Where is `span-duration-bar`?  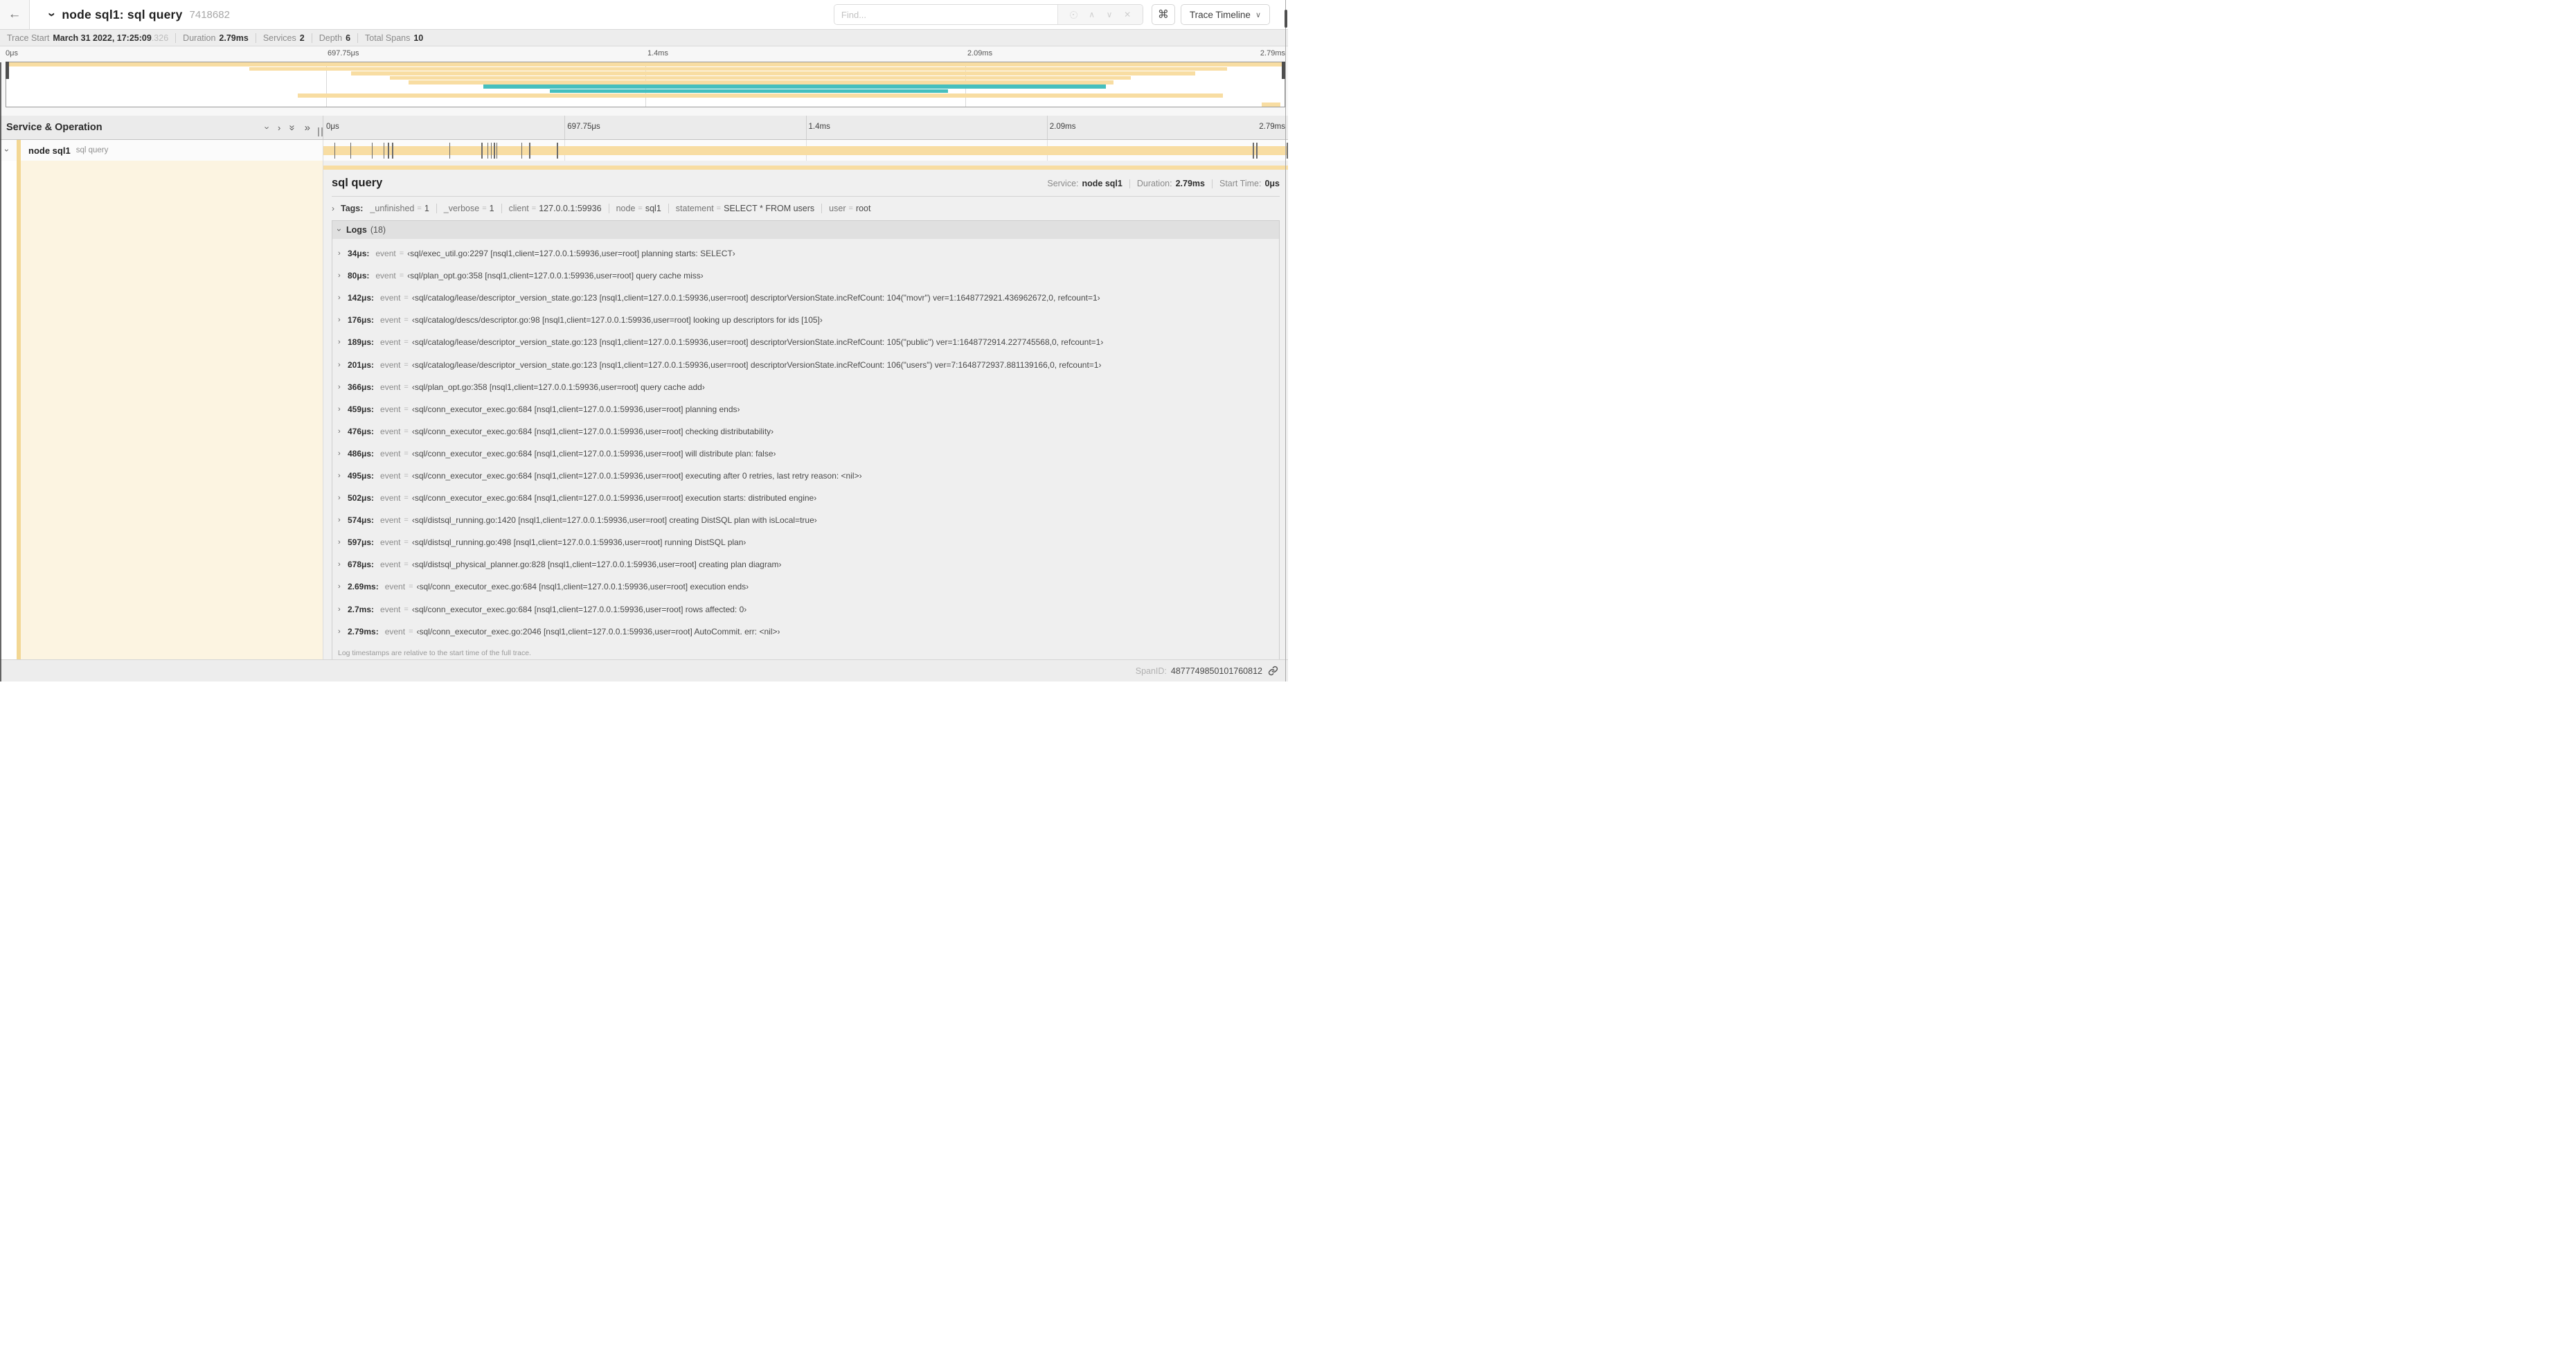 span-duration-bar is located at coordinates (806, 150).